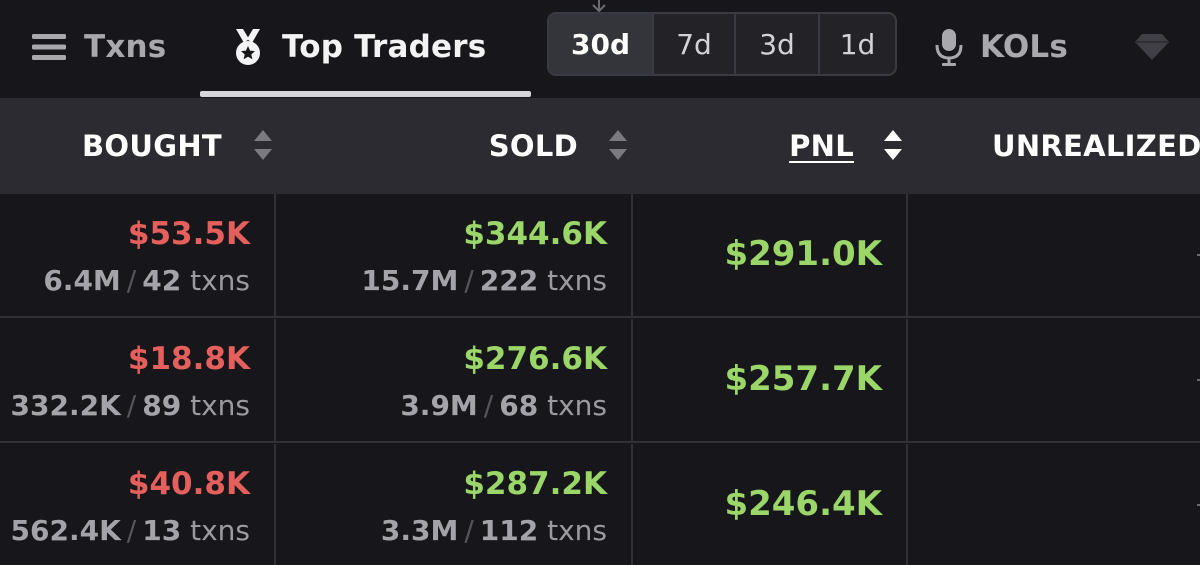 The height and width of the screenshot is (565, 1200). What do you see at coordinates (803, 504) in the screenshot?
I see `pnl-value: $246.4K` at bounding box center [803, 504].